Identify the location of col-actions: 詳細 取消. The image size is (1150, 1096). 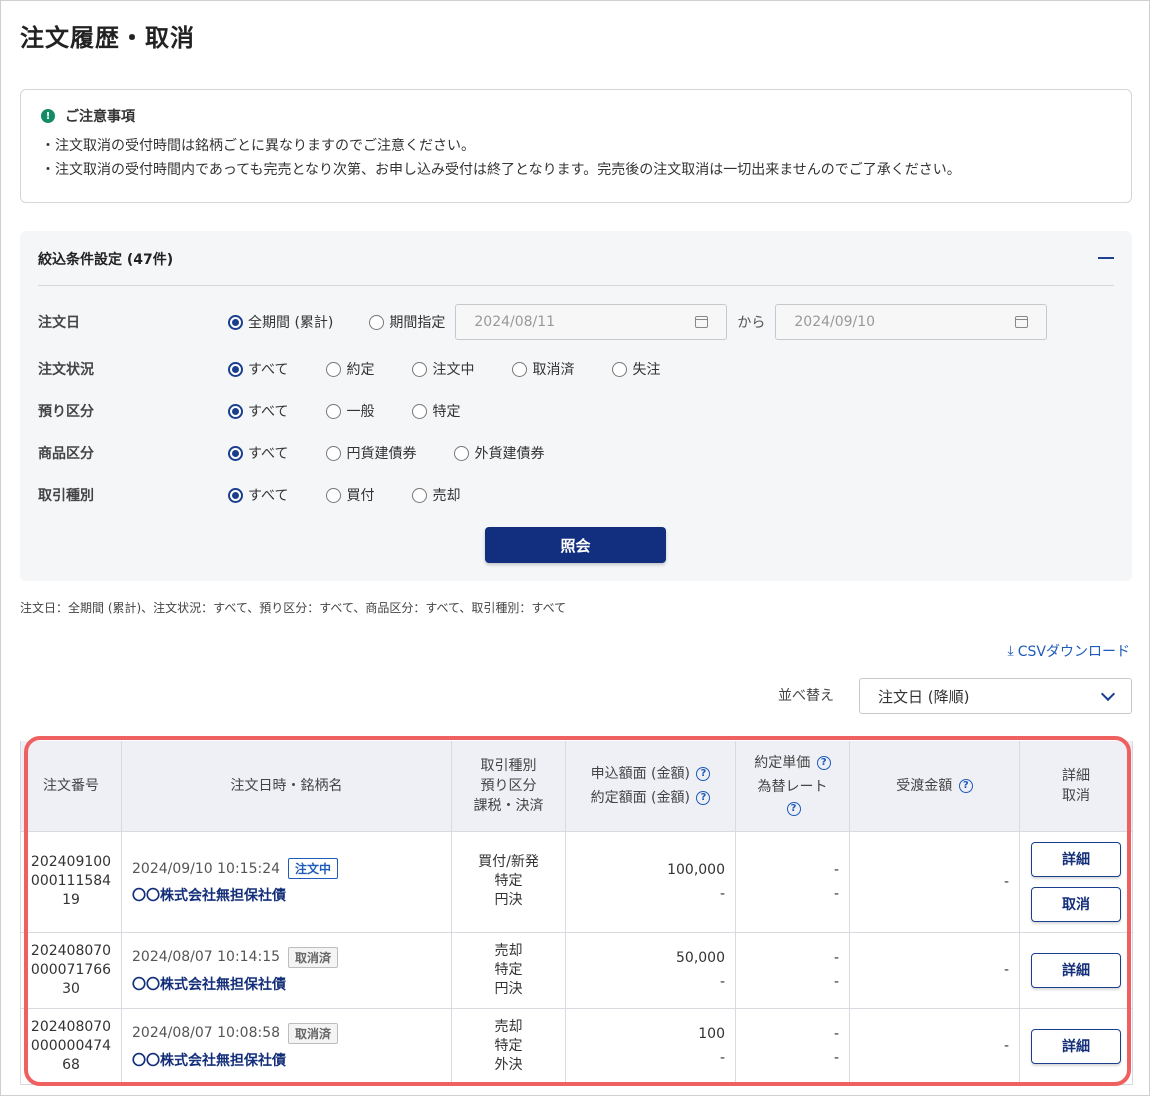
(1076, 786).